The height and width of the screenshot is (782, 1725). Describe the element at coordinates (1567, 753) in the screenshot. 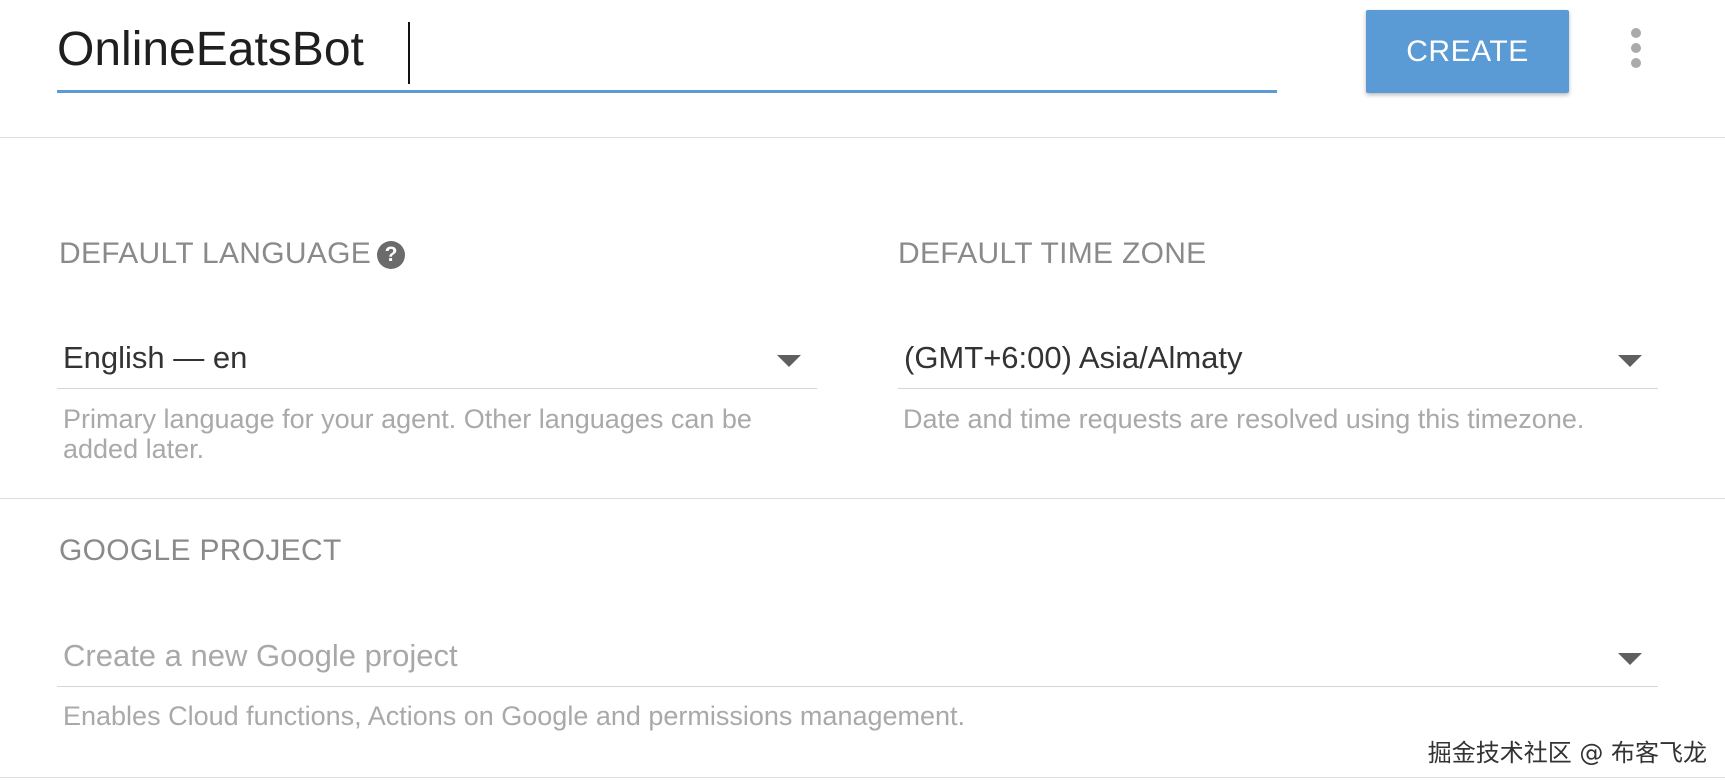

I see `watermark: 掘金技术社区 @ 布客飞龙` at that location.